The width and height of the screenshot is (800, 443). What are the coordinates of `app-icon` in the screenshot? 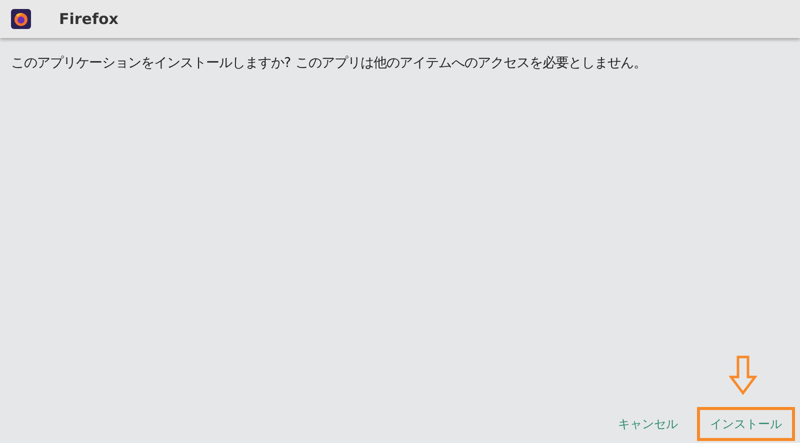 It's located at (21, 19).